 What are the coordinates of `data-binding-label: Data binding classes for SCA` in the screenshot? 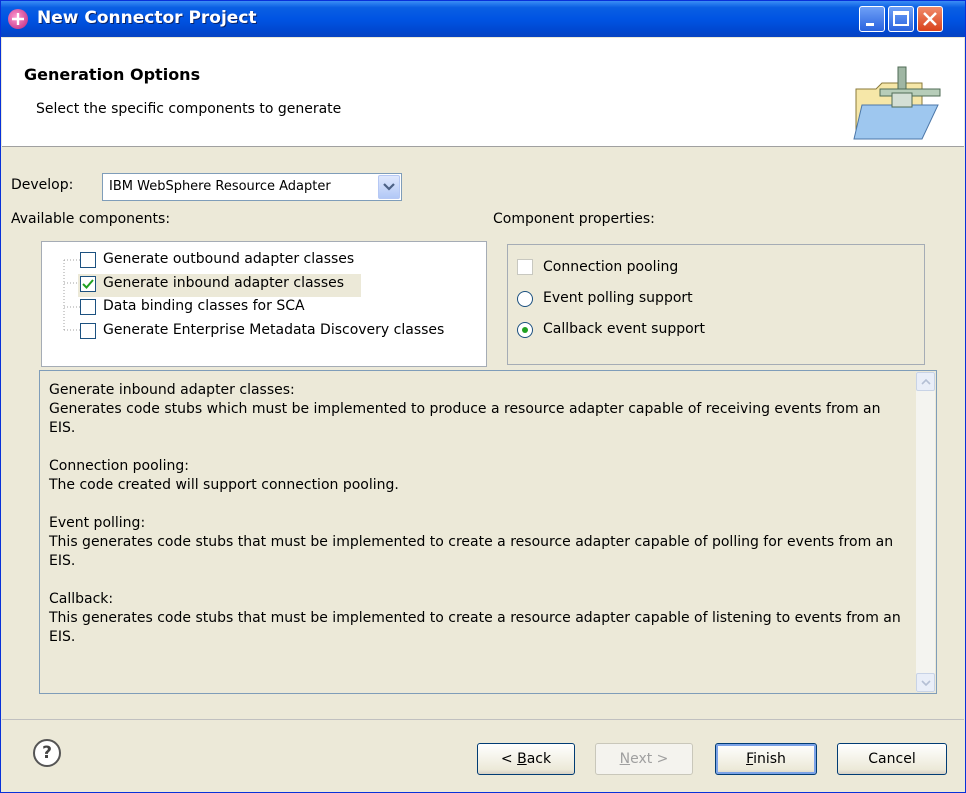 It's located at (204, 306).